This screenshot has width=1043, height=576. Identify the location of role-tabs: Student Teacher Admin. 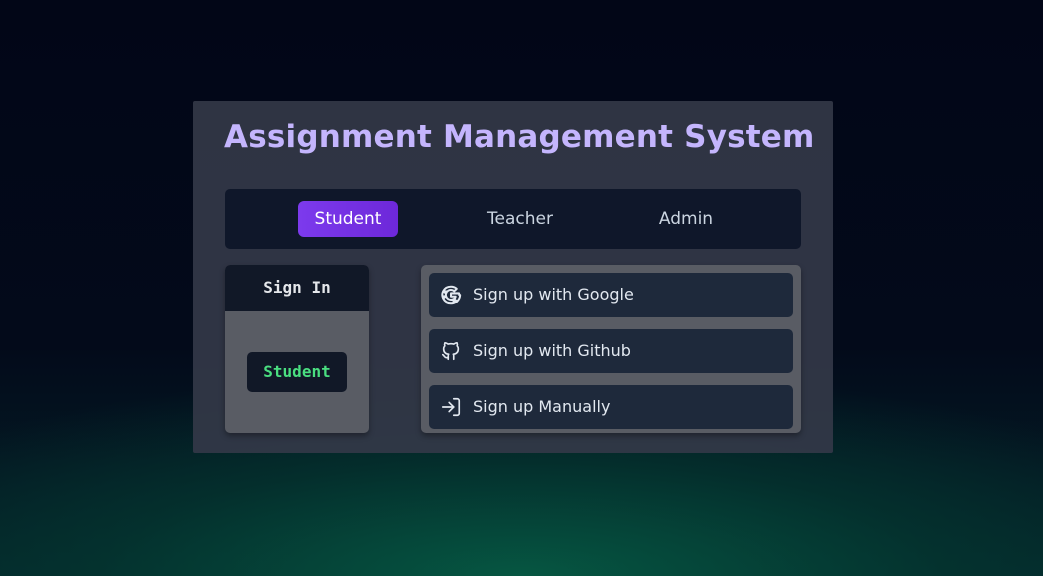
(513, 219).